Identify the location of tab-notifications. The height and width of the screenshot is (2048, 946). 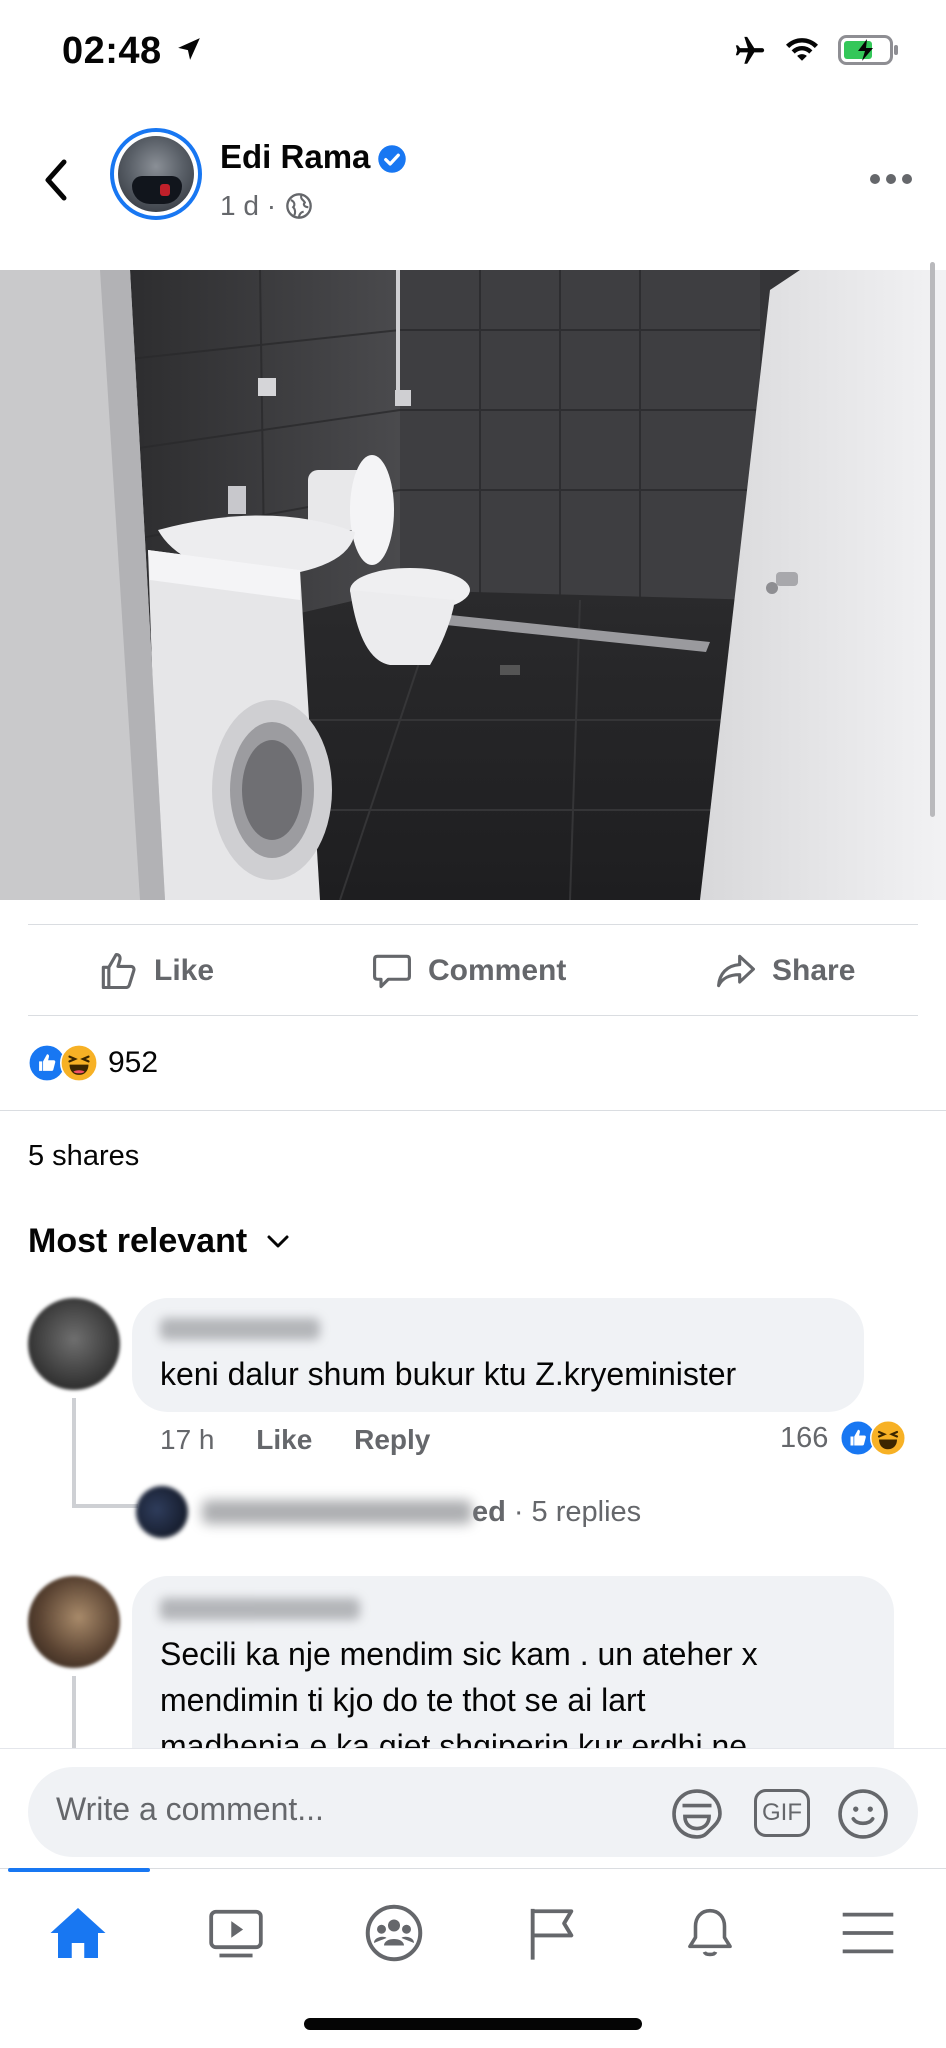
(710, 1933).